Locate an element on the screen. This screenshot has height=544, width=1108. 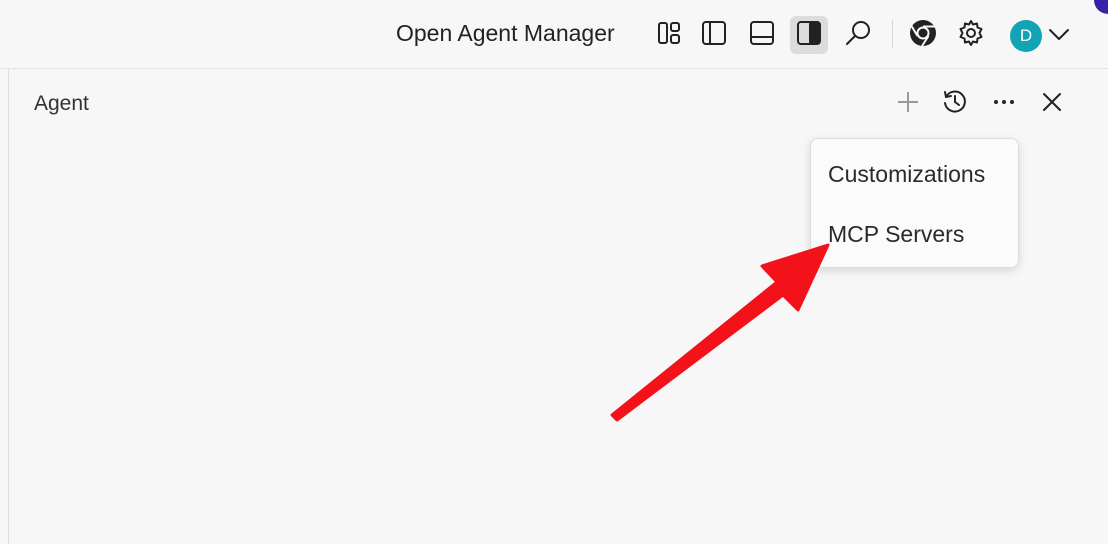
account-menu-button is located at coordinates (1059, 36).